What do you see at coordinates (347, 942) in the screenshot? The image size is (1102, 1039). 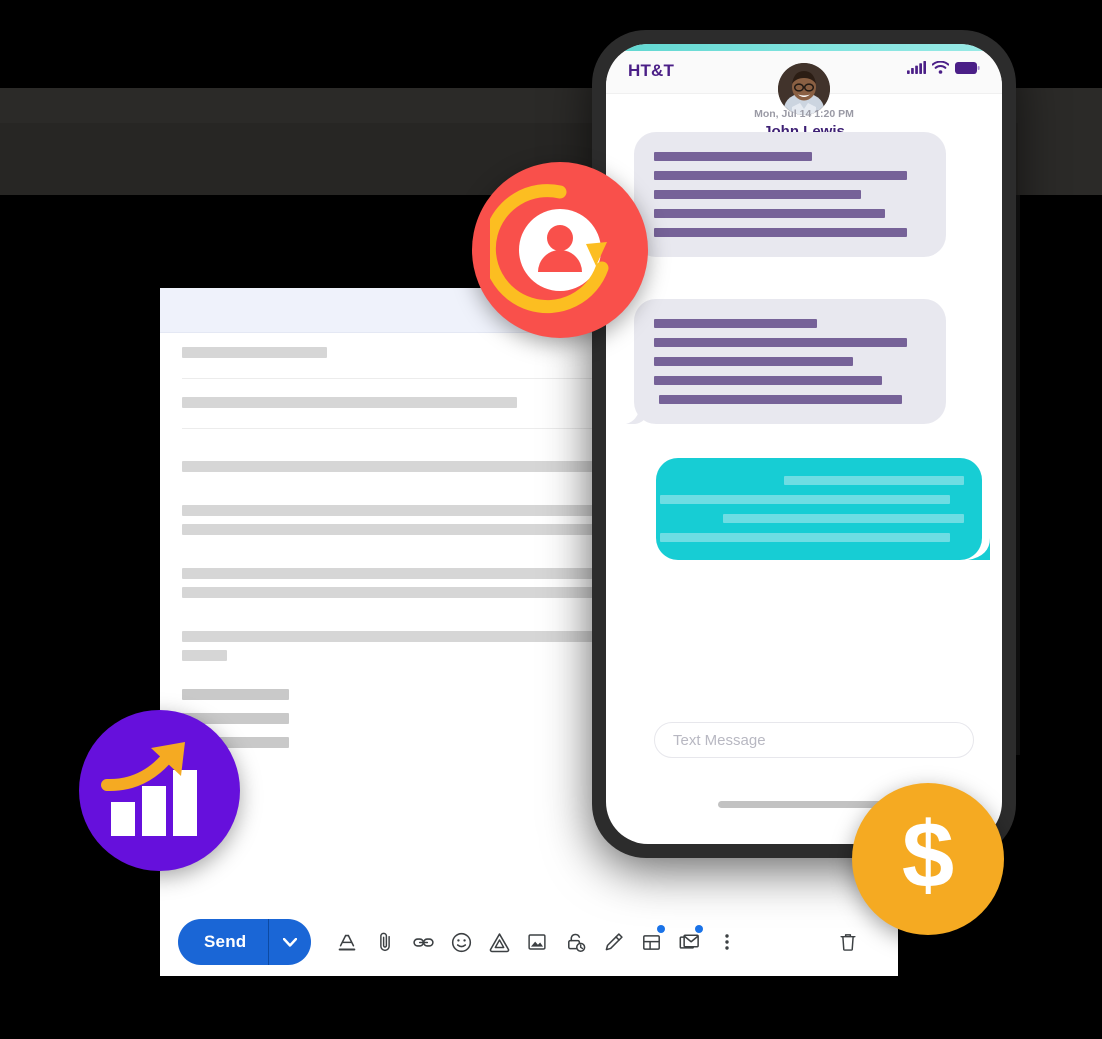 I see `format-text-icon` at bounding box center [347, 942].